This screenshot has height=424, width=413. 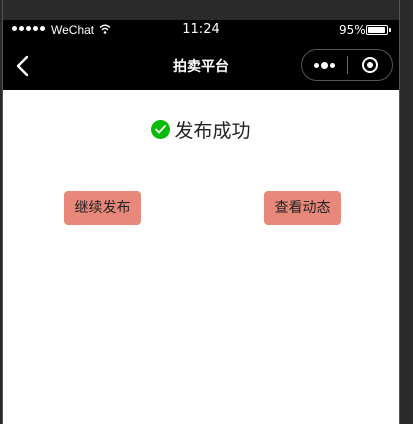 I want to click on success-text: 发布成功, so click(x=212, y=131).